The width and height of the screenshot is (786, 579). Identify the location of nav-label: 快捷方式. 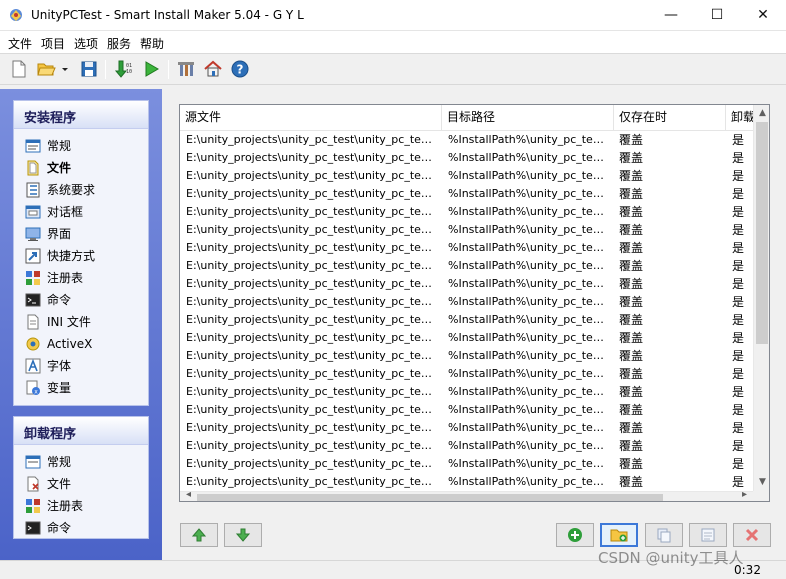
(71, 256).